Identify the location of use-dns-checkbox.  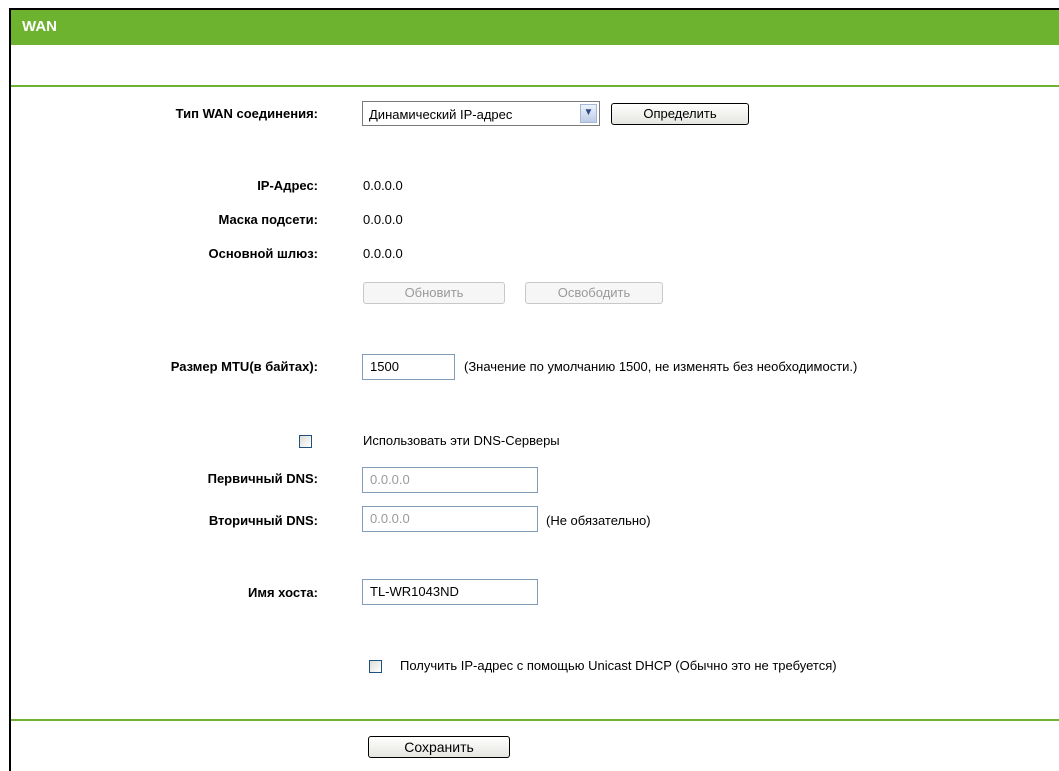
(305, 441).